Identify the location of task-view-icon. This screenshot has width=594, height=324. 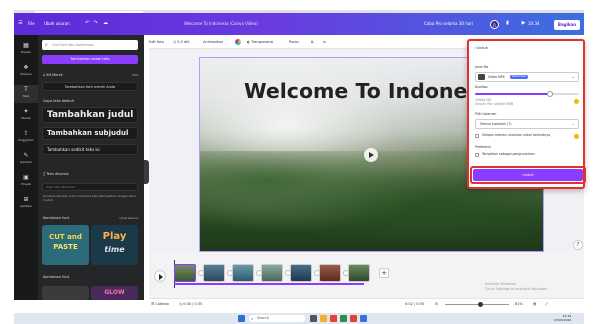
(313, 318).